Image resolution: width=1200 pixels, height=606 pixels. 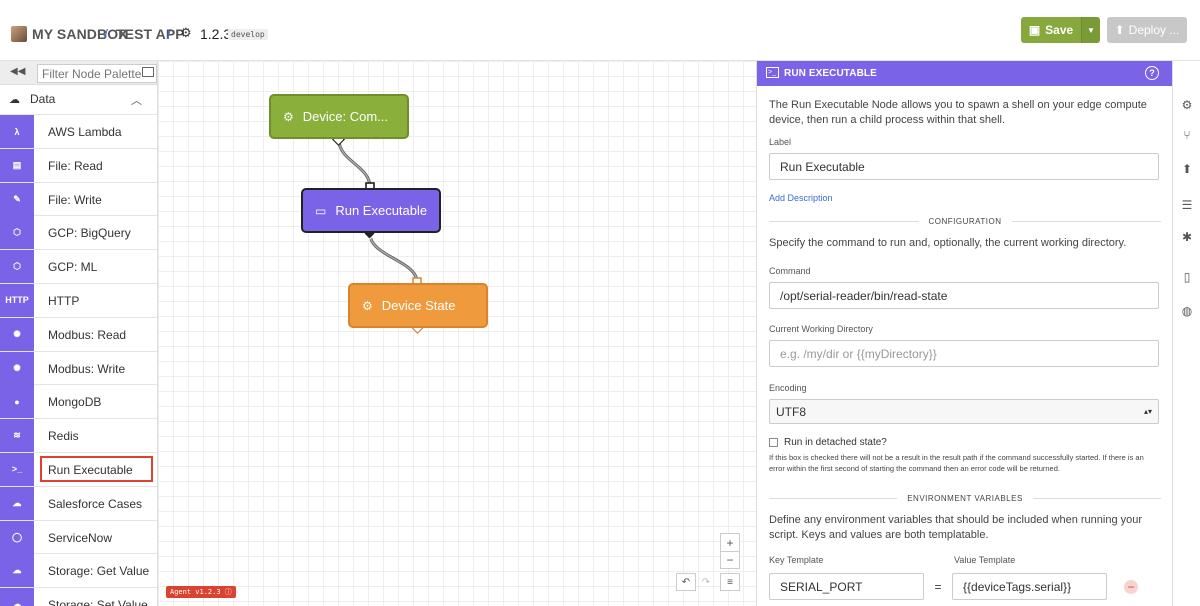 What do you see at coordinates (938, 586) in the screenshot?
I see `env-equals-sign: =` at bounding box center [938, 586].